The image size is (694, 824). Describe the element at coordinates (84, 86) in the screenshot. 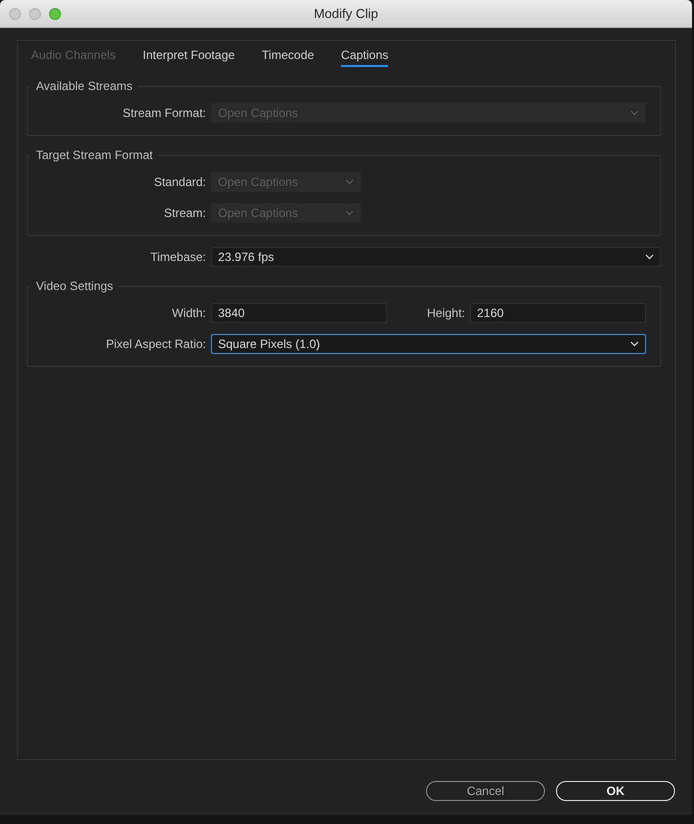

I see `group-title: Available Streams` at that location.